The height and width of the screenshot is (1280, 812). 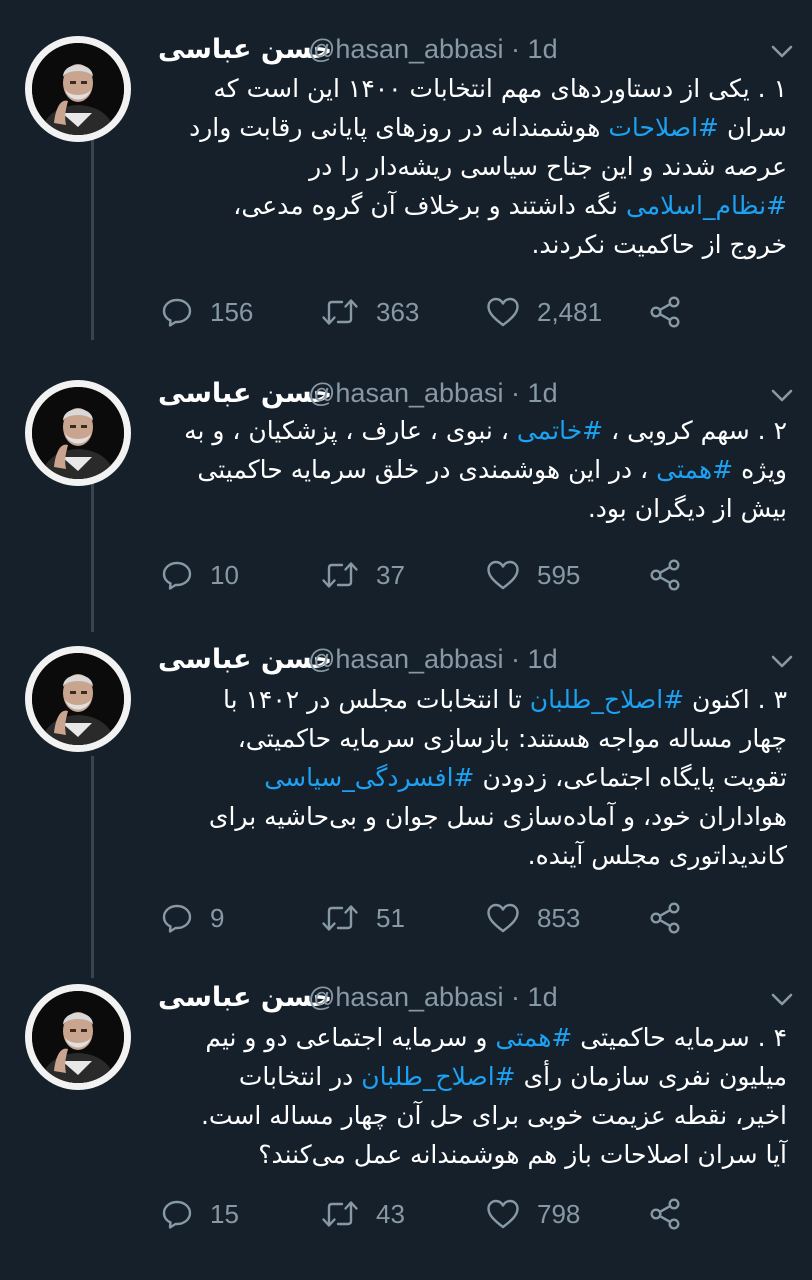 I want to click on reply-button: 9, so click(x=192, y=918).